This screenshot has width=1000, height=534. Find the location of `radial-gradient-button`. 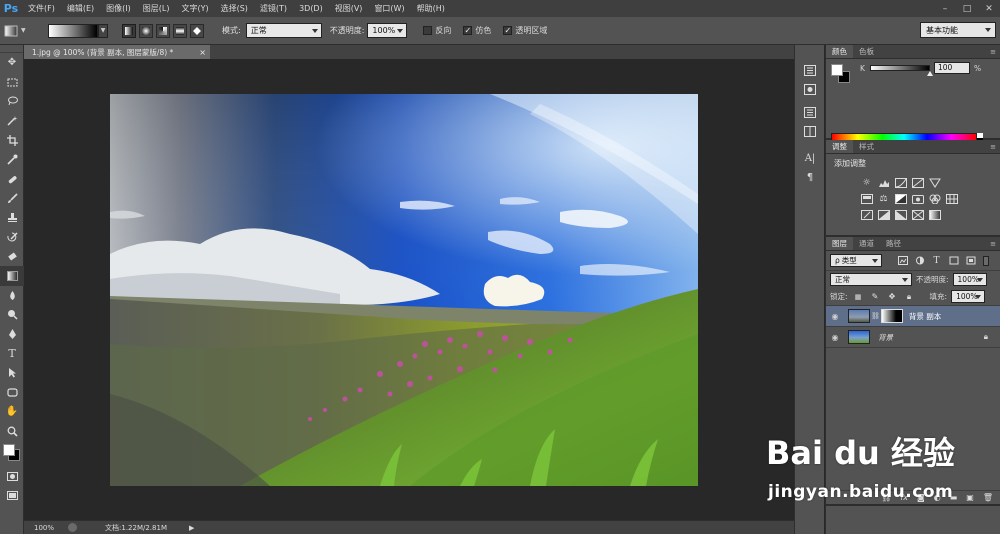

radial-gradient-button is located at coordinates (146, 30).